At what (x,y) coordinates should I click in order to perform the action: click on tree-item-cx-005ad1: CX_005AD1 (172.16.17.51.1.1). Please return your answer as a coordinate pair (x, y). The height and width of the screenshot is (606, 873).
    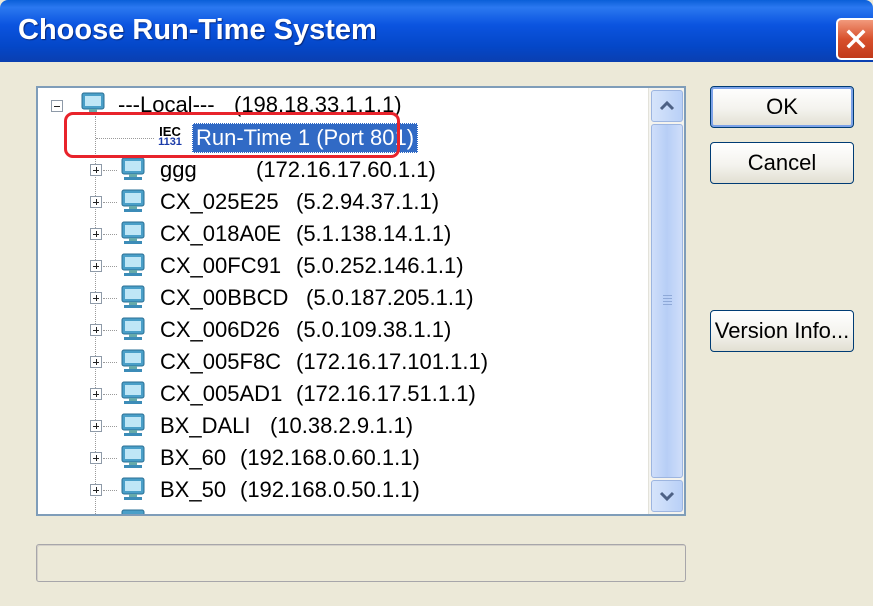
    Looking at the image, I should click on (343, 394).